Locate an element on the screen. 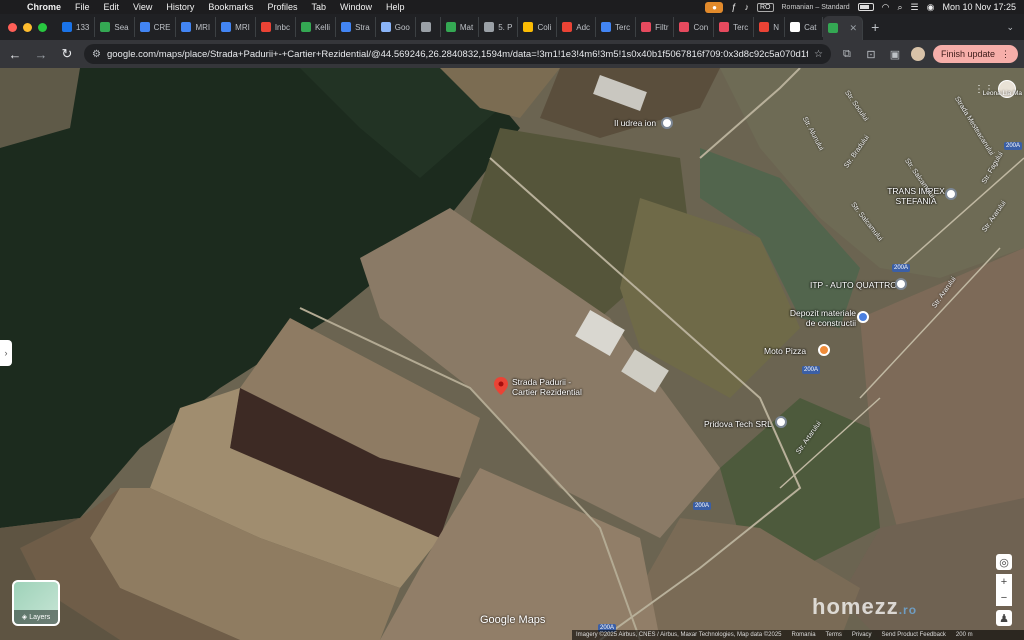 The height and width of the screenshot is (640, 1024). tab-search-icon: ⌄ is located at coordinates (1010, 27).